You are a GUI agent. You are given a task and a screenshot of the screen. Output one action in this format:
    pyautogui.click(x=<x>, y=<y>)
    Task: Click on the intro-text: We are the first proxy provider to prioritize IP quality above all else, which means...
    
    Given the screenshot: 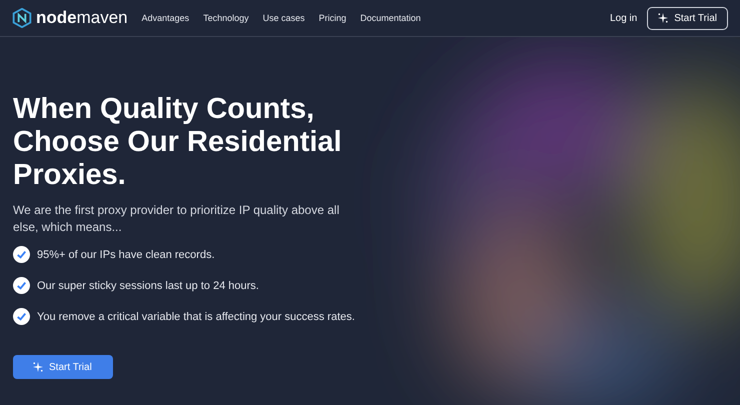 What is the action you would take?
    pyautogui.click(x=176, y=219)
    